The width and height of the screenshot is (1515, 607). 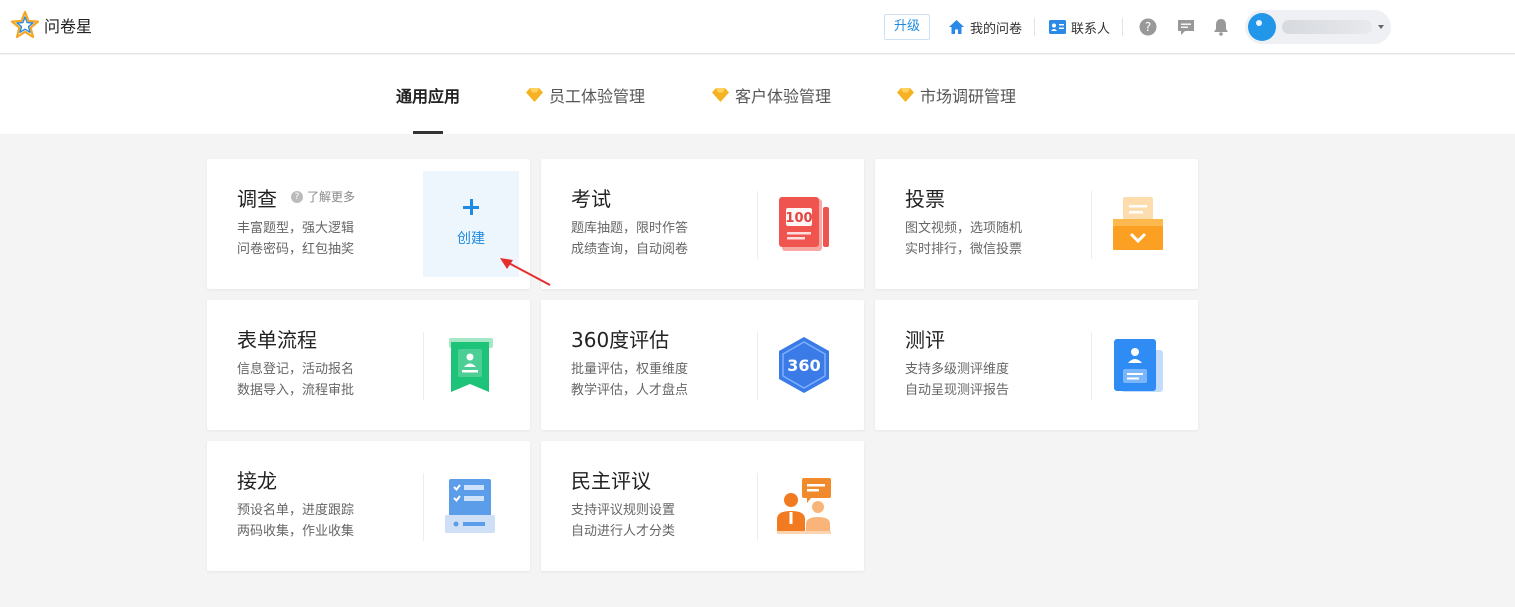 I want to click on card-desc-line2: 成绩查询，自动阅卷, so click(x=630, y=249).